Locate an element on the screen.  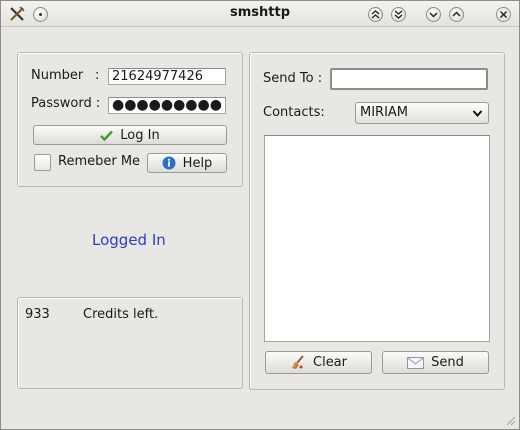
contacts-selected-value: MIRIAM is located at coordinates (384, 112).